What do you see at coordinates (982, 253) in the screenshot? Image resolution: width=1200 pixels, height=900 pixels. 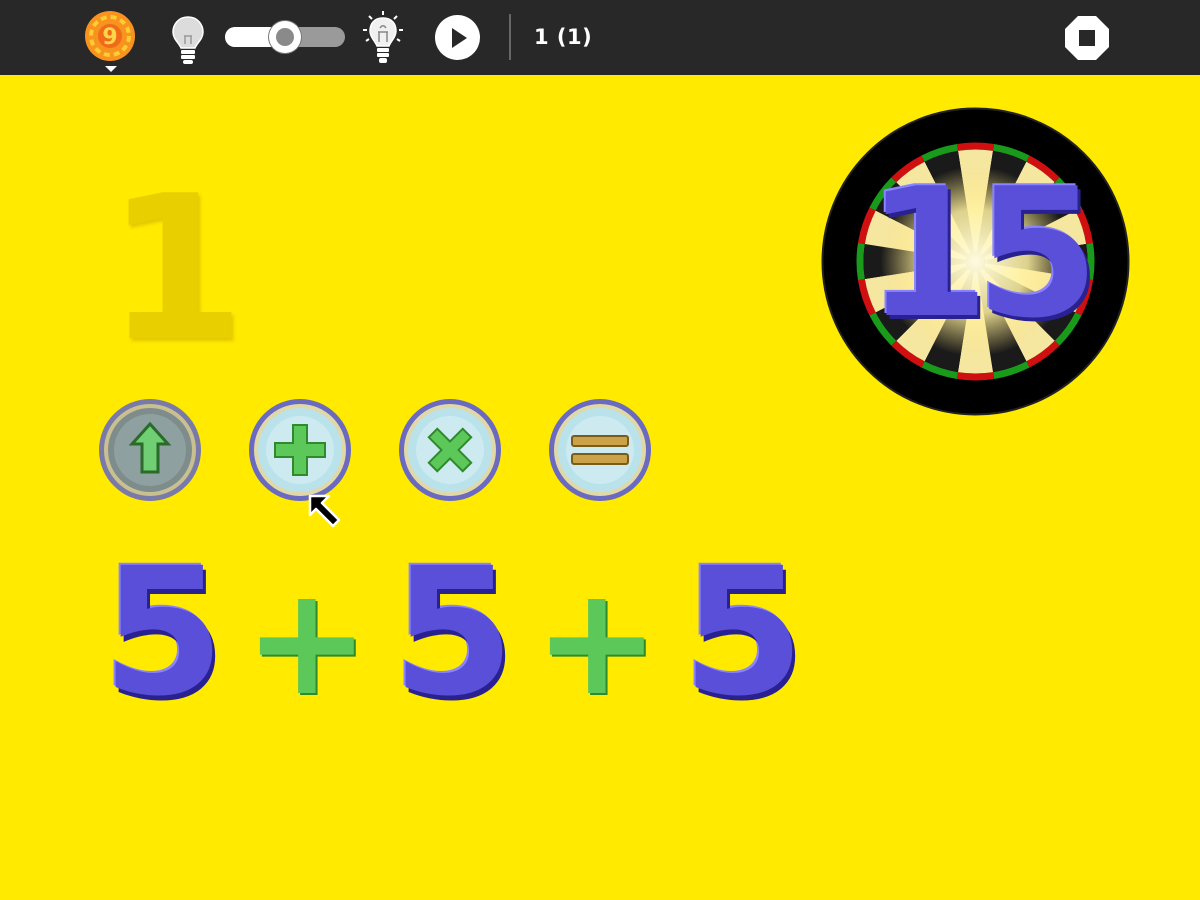 I see `target-number: 15` at bounding box center [982, 253].